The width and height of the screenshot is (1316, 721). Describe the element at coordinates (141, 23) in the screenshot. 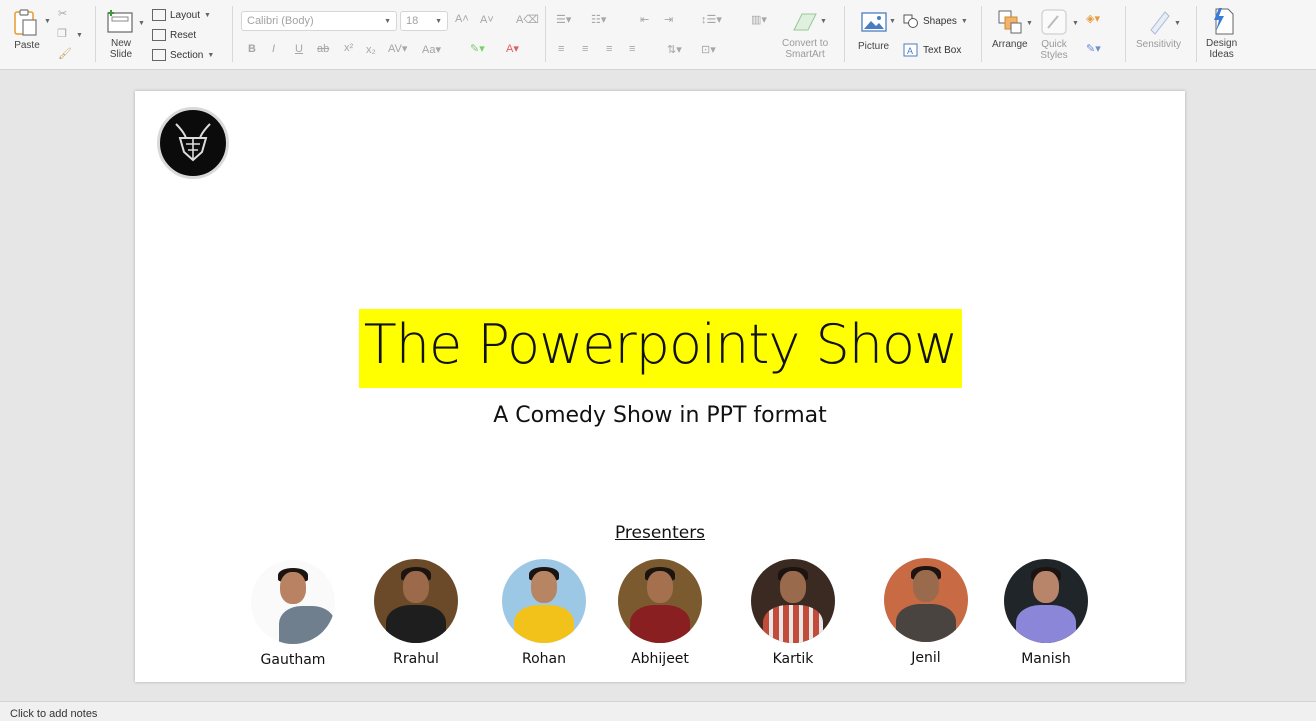

I see `new-slide-dropdown-icon: ▼` at that location.